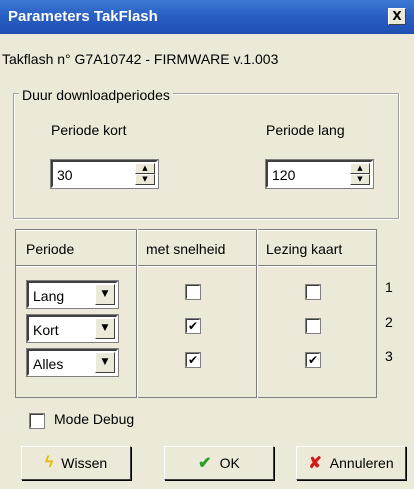 This screenshot has width=414, height=489. What do you see at coordinates (89, 130) in the screenshot?
I see `periode-kort-label: Periode kort` at bounding box center [89, 130].